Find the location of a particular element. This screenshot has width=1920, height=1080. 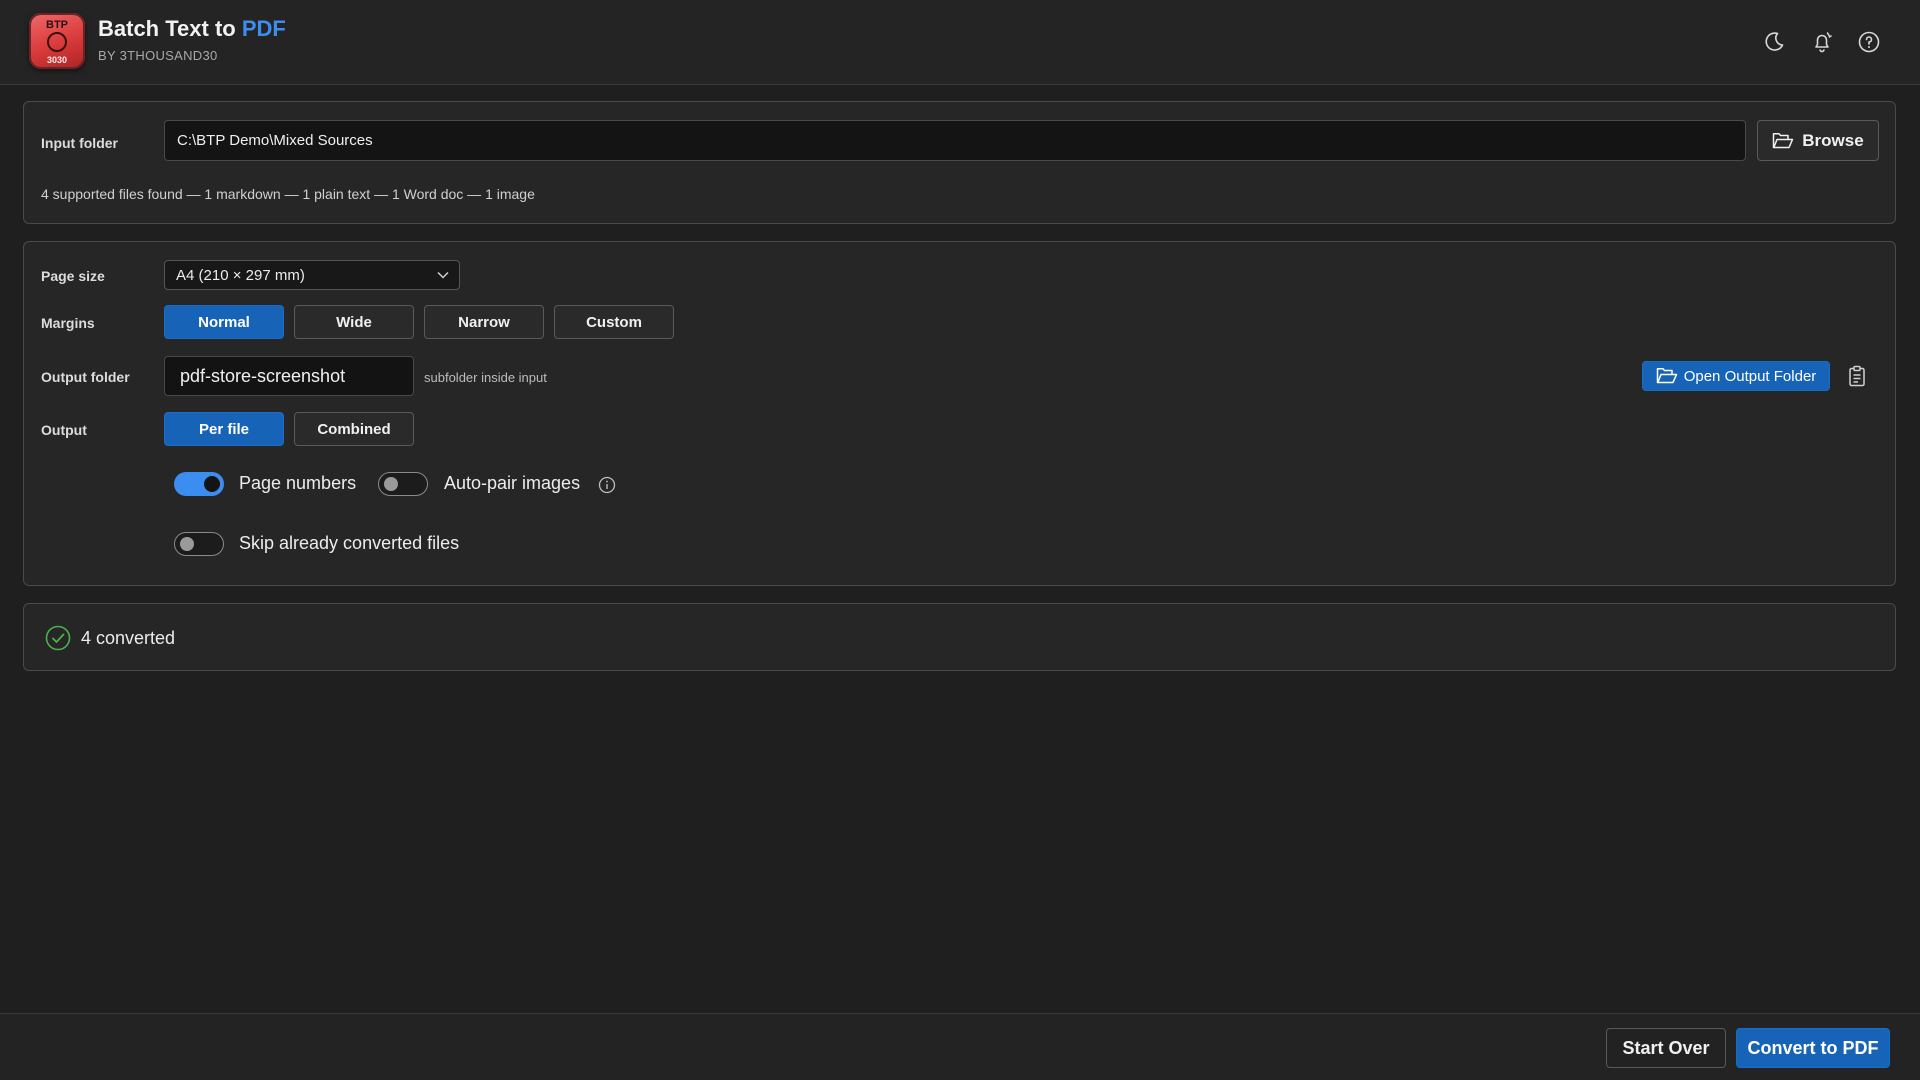

bell-icon is located at coordinates (1822, 42).